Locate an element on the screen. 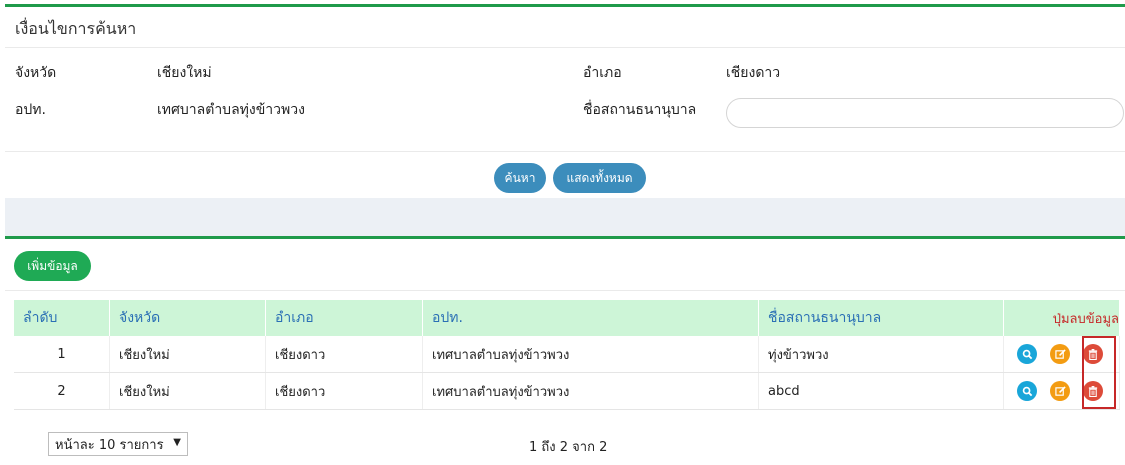 Image resolution: width=1125 pixels, height=465 pixels. col-header-no: ลำดับ is located at coordinates (62, 318).